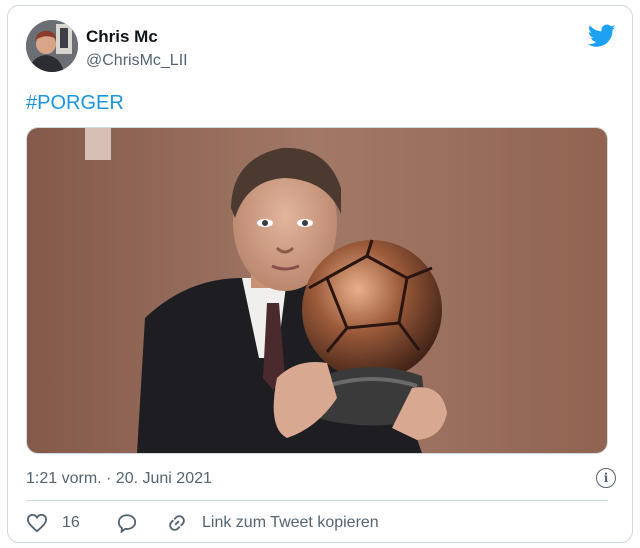 Image resolution: width=640 pixels, height=548 pixels. What do you see at coordinates (321, 479) in the screenshot?
I see `tweet-meta: 1:21 vorm. · 20. Juni 2021 i` at bounding box center [321, 479].